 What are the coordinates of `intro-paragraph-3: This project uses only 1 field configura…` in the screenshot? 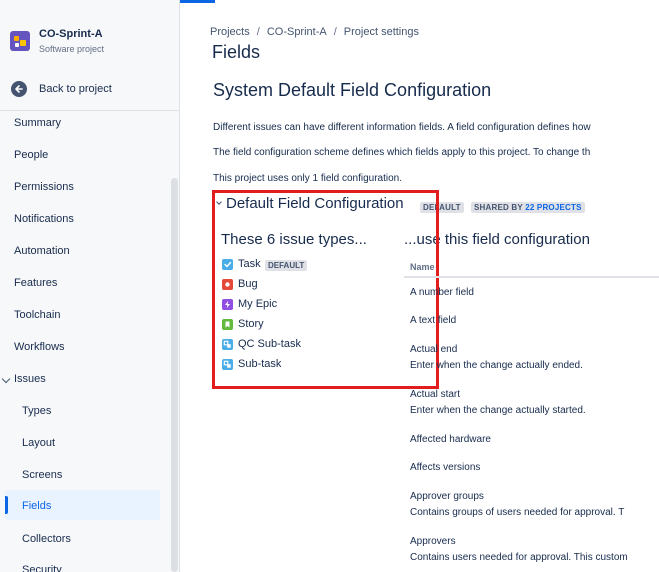 It's located at (307, 178).